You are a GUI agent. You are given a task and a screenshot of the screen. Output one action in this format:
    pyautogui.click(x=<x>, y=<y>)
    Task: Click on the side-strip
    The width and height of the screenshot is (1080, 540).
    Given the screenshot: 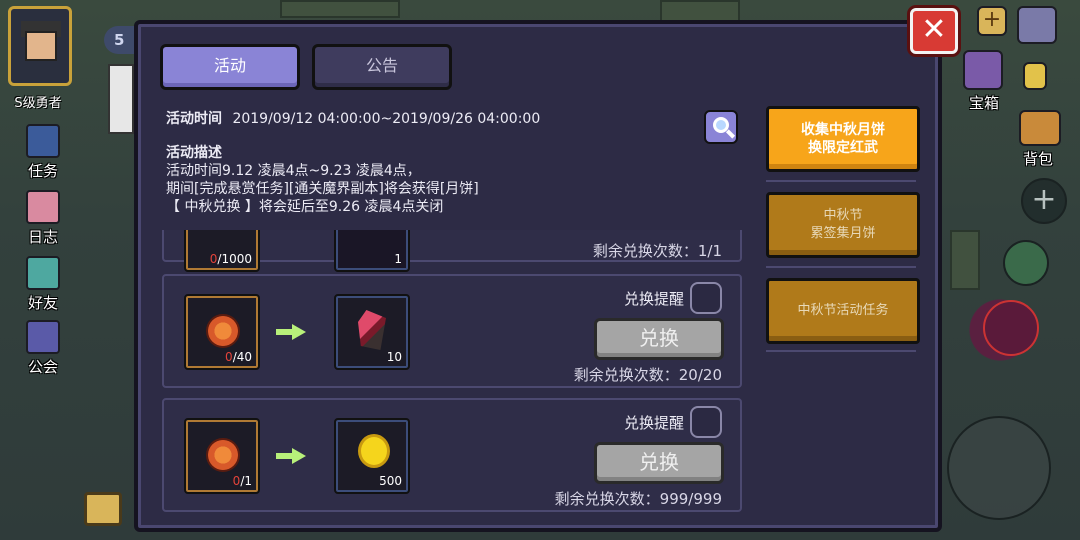 What is the action you would take?
    pyautogui.click(x=121, y=99)
    